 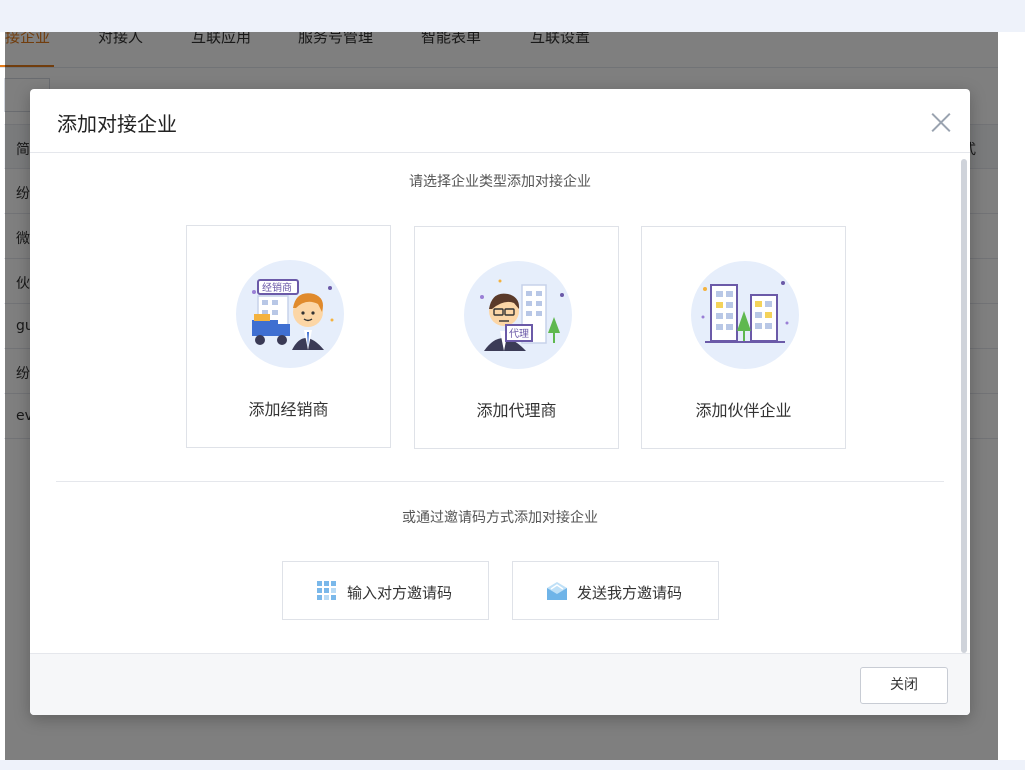 What do you see at coordinates (326, 590) in the screenshot?
I see `grid-dots-icon` at bounding box center [326, 590].